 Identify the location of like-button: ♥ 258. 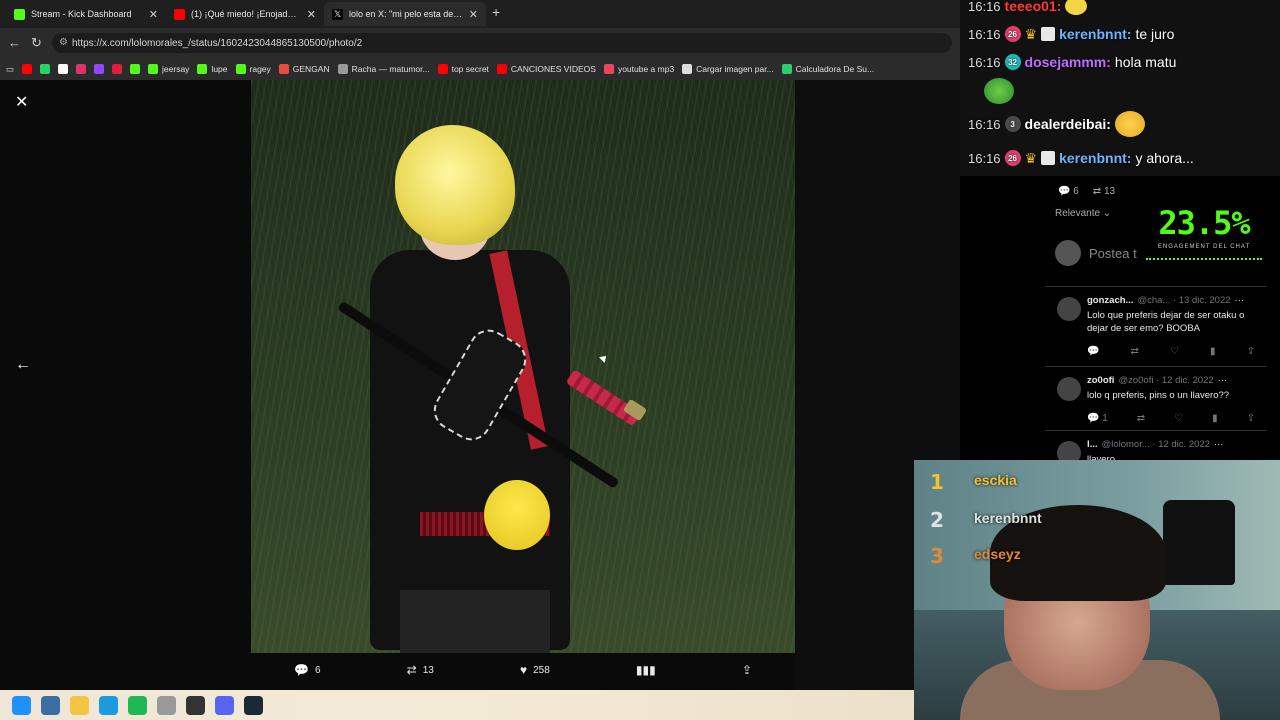
(535, 670).